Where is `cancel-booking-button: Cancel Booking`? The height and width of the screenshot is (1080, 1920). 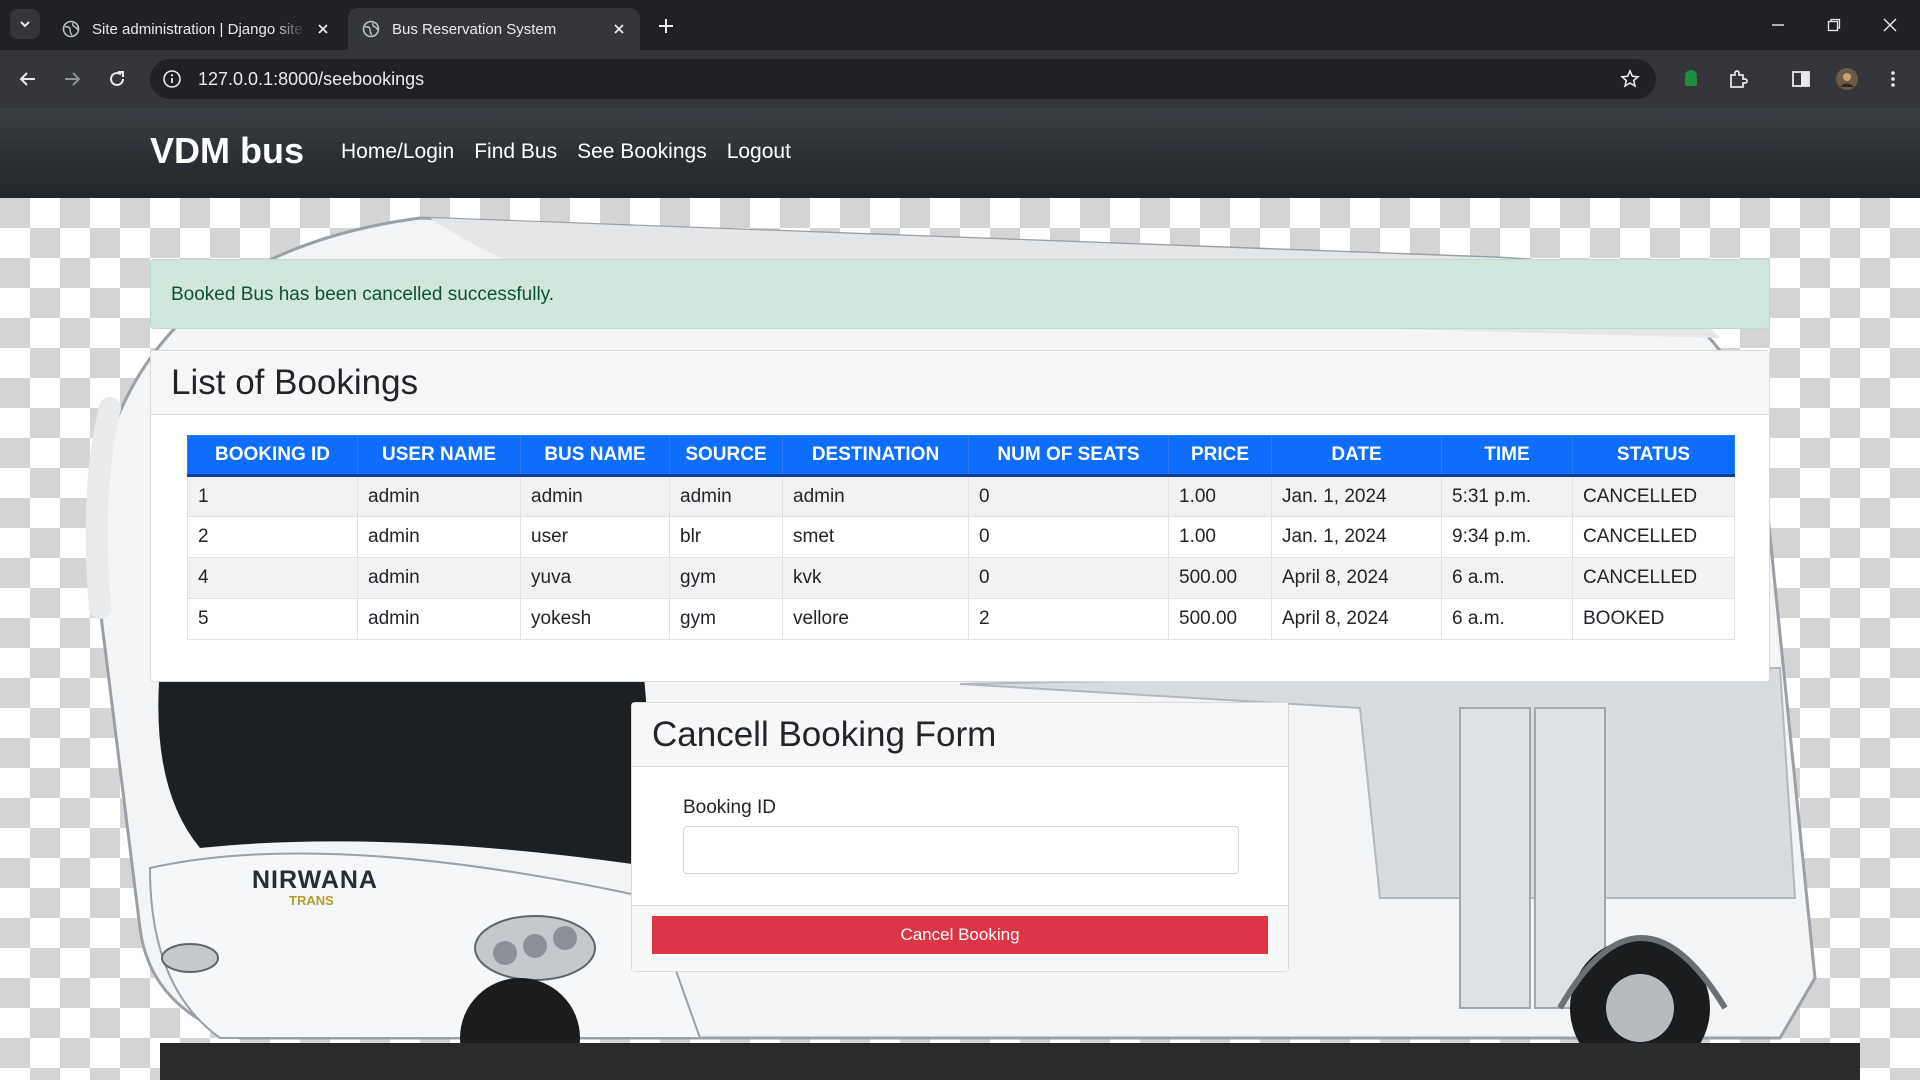 cancel-booking-button: Cancel Booking is located at coordinates (960, 935).